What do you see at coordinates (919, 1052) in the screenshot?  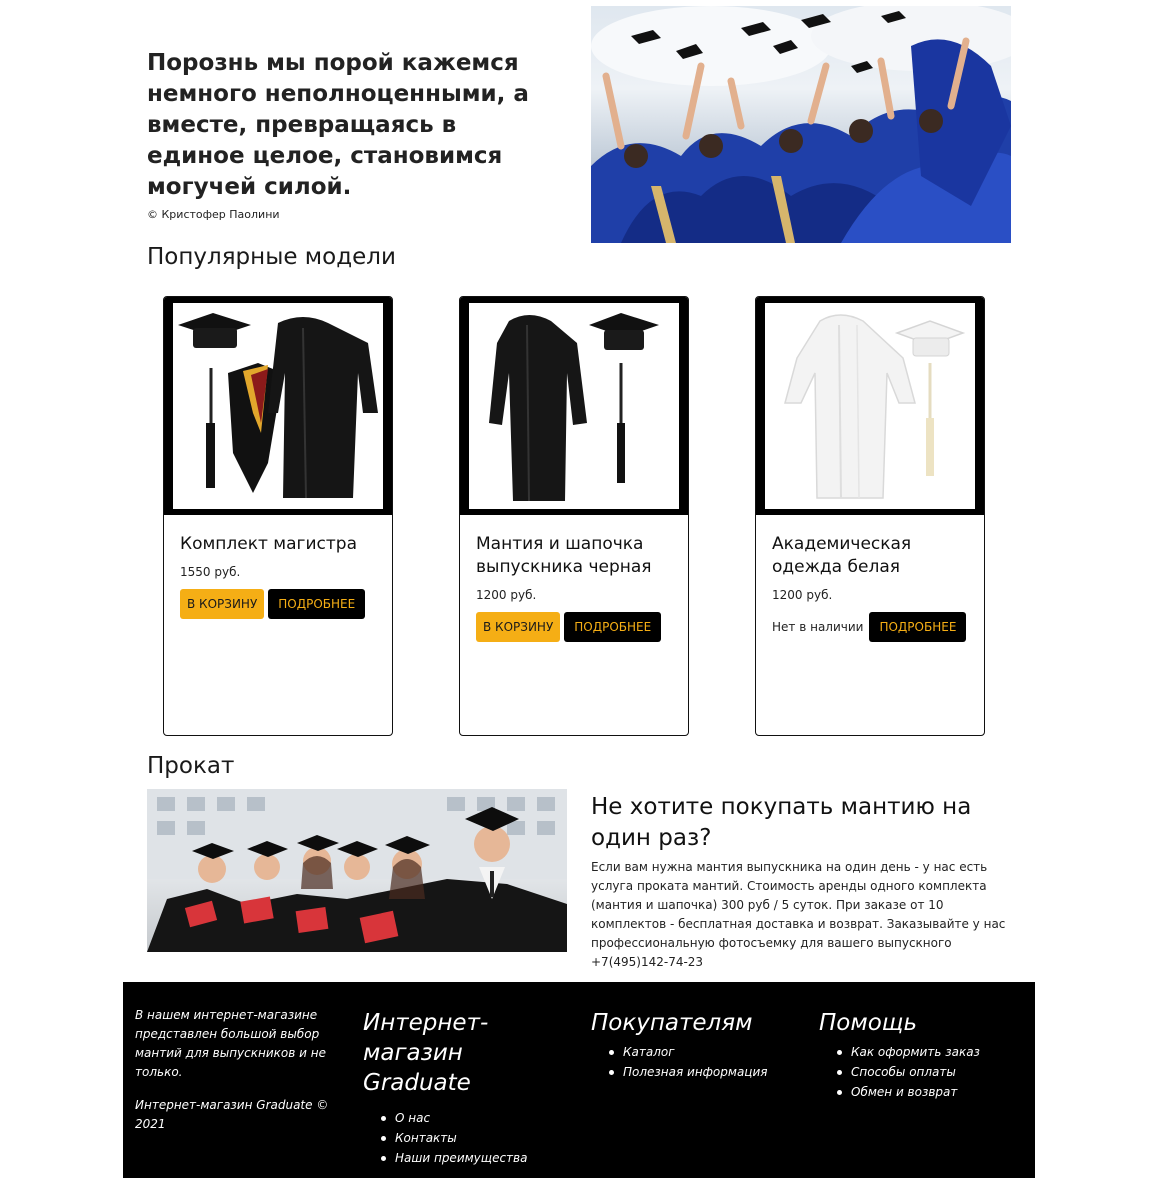 I see `footer-link-how-to-order: Как оформить заказ` at bounding box center [919, 1052].